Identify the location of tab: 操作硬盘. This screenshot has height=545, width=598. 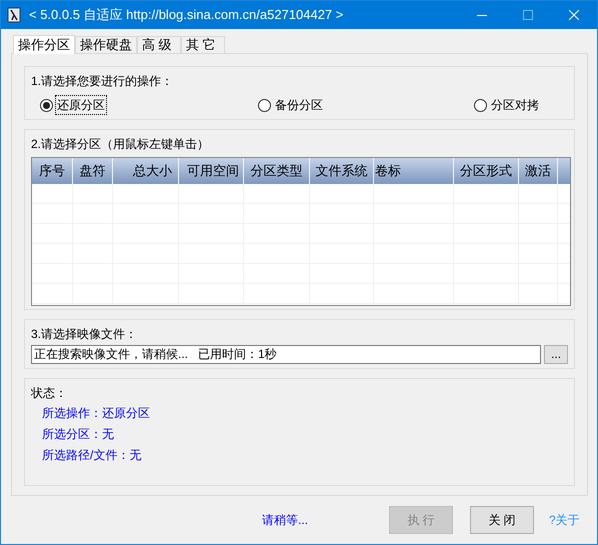
(106, 44).